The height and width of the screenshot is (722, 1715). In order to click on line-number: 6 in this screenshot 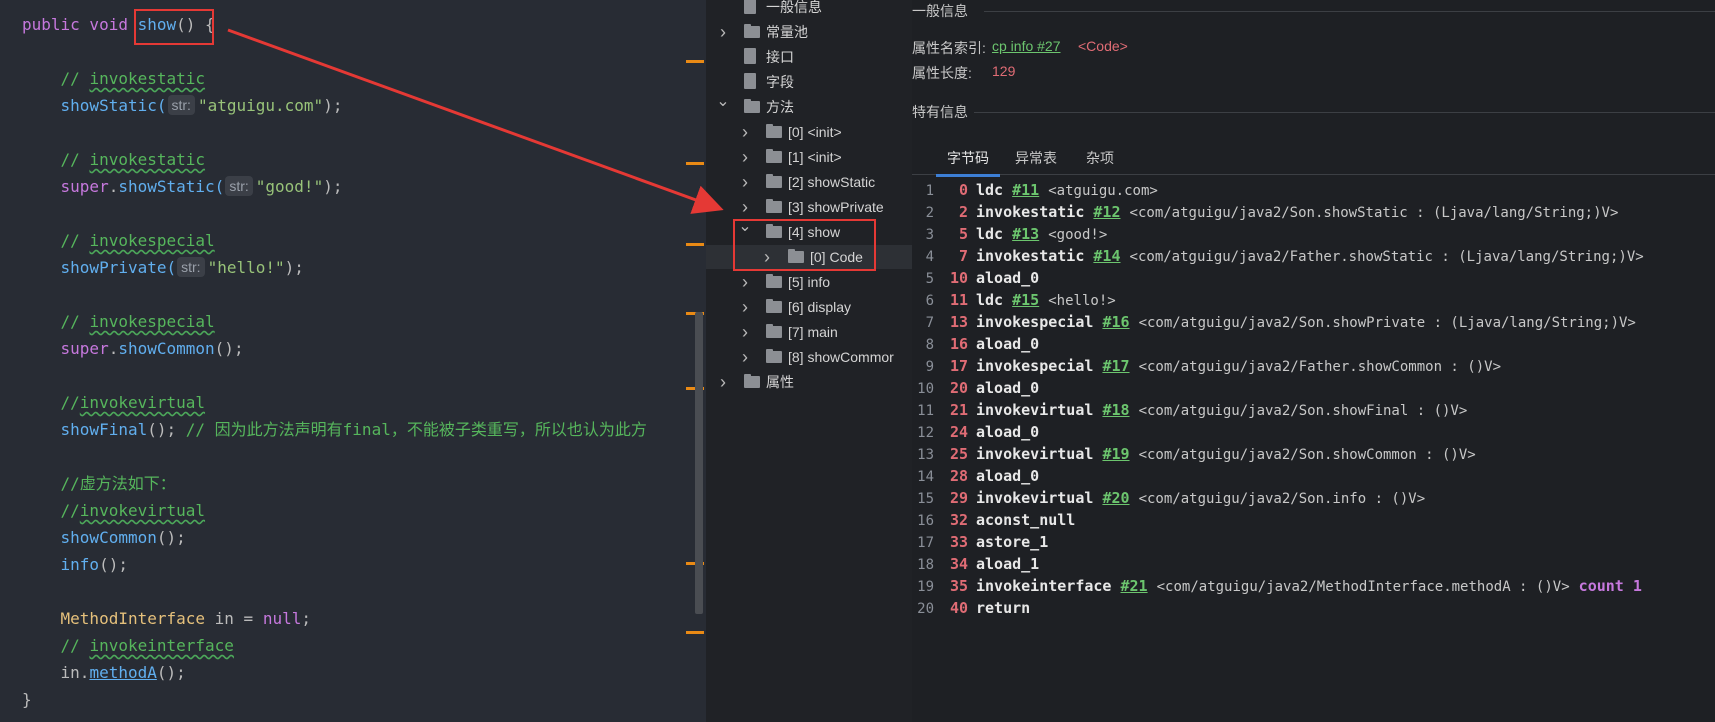, I will do `click(929, 301)`.